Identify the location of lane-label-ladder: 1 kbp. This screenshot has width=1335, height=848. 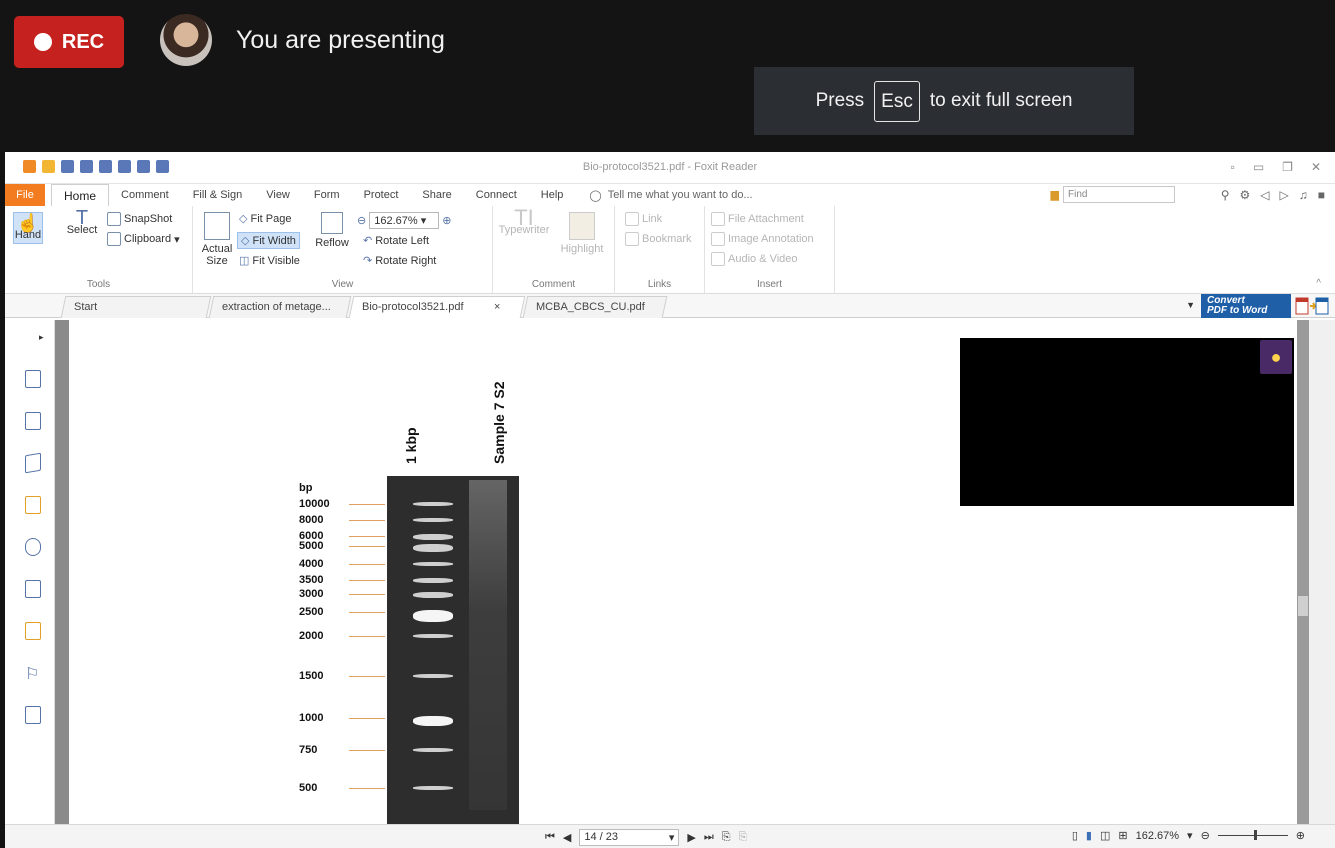
(411, 445).